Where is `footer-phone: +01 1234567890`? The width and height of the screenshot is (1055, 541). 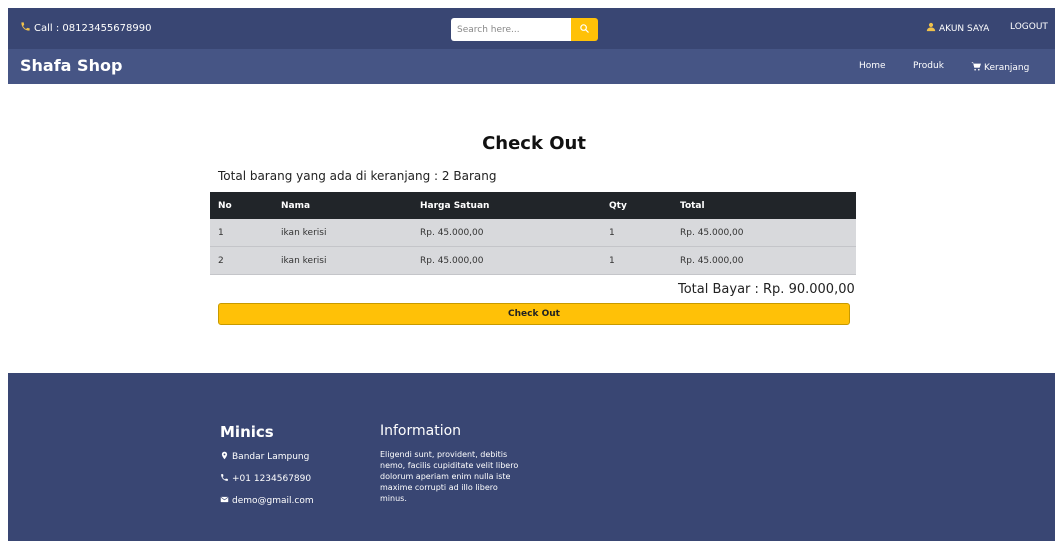 footer-phone: +01 1234567890 is located at coordinates (265, 479).